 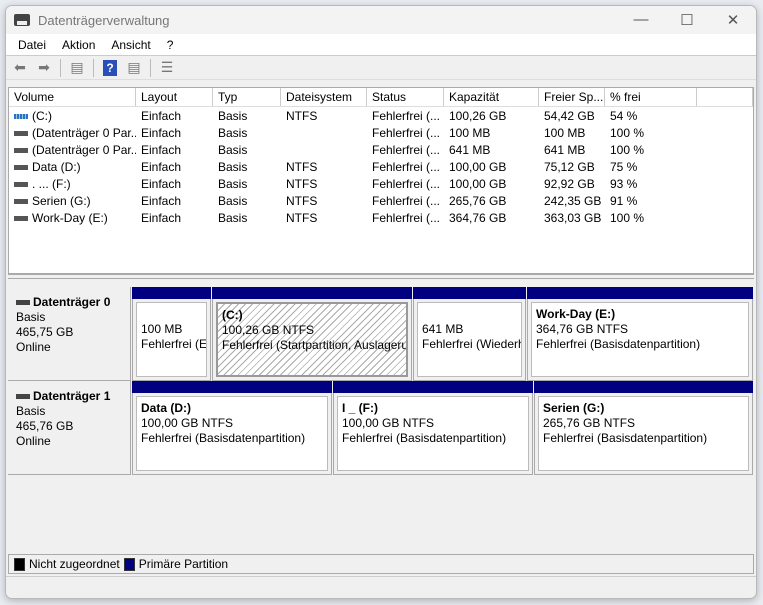 What do you see at coordinates (478, 217) in the screenshot?
I see `table-cell: 364,76 GB` at bounding box center [478, 217].